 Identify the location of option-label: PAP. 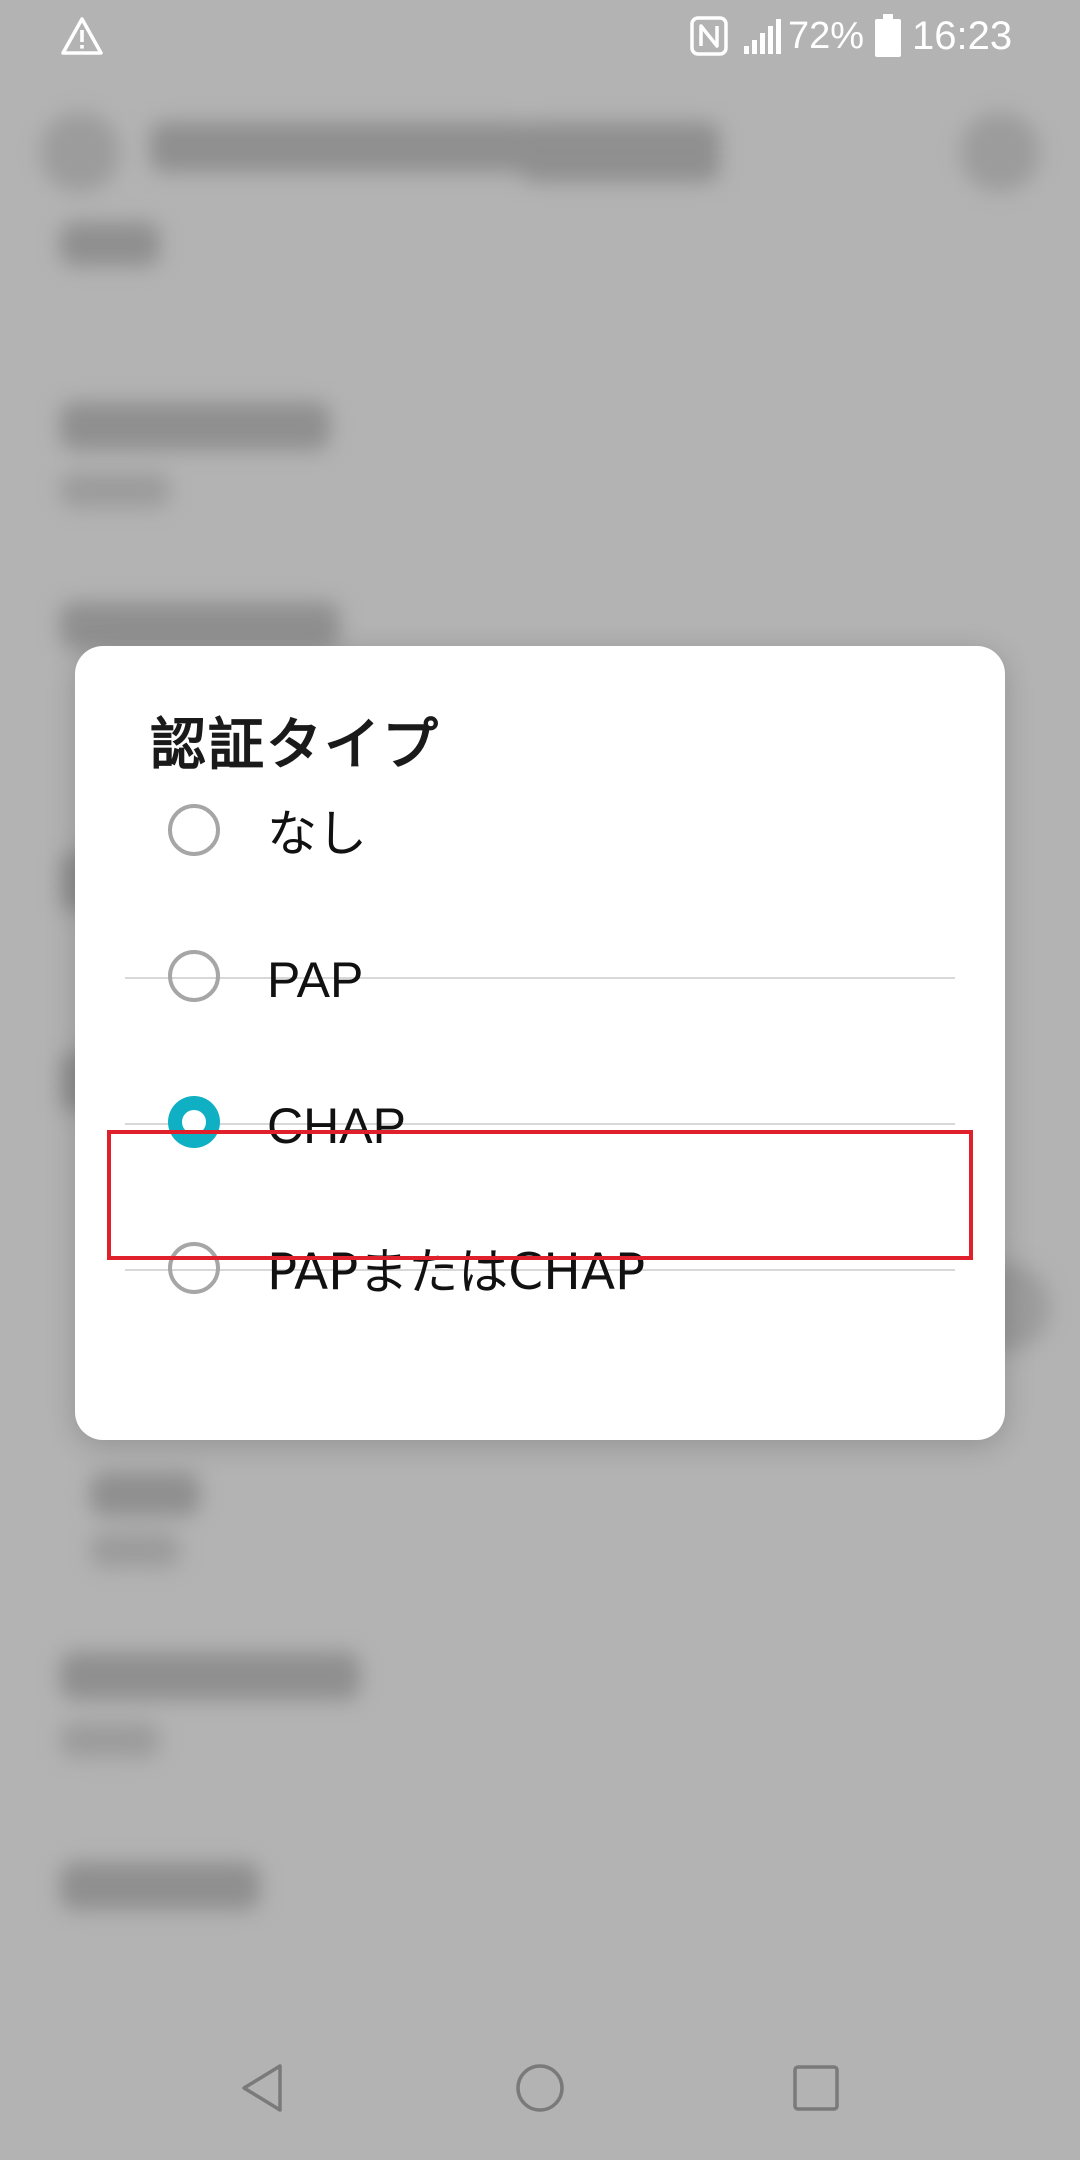
(315, 980).